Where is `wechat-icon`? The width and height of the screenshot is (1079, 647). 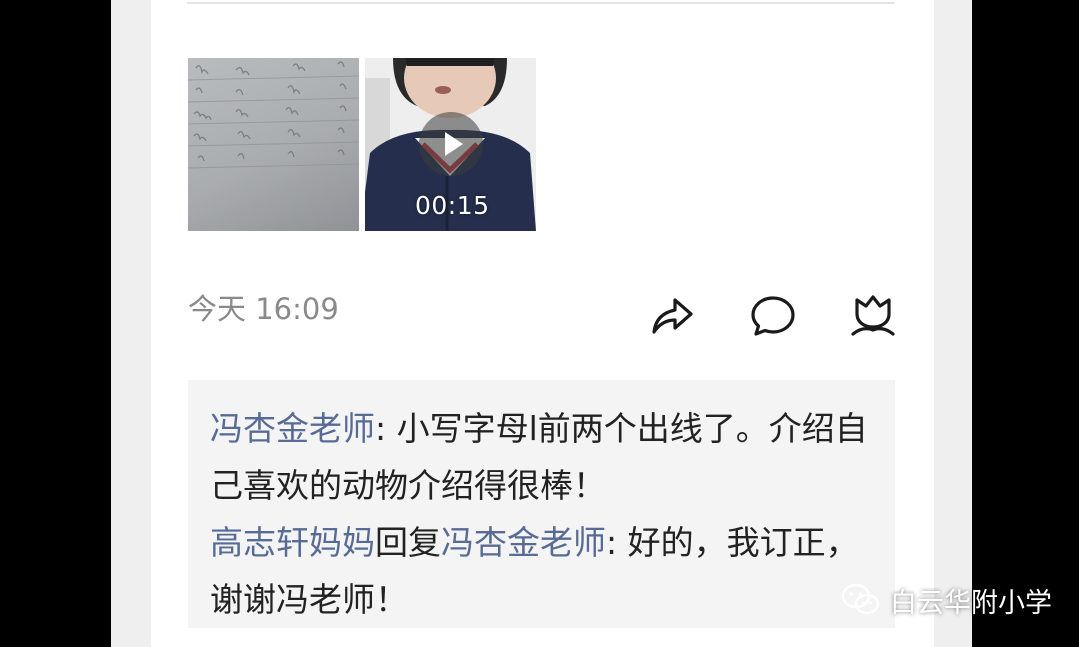 wechat-icon is located at coordinates (860, 599).